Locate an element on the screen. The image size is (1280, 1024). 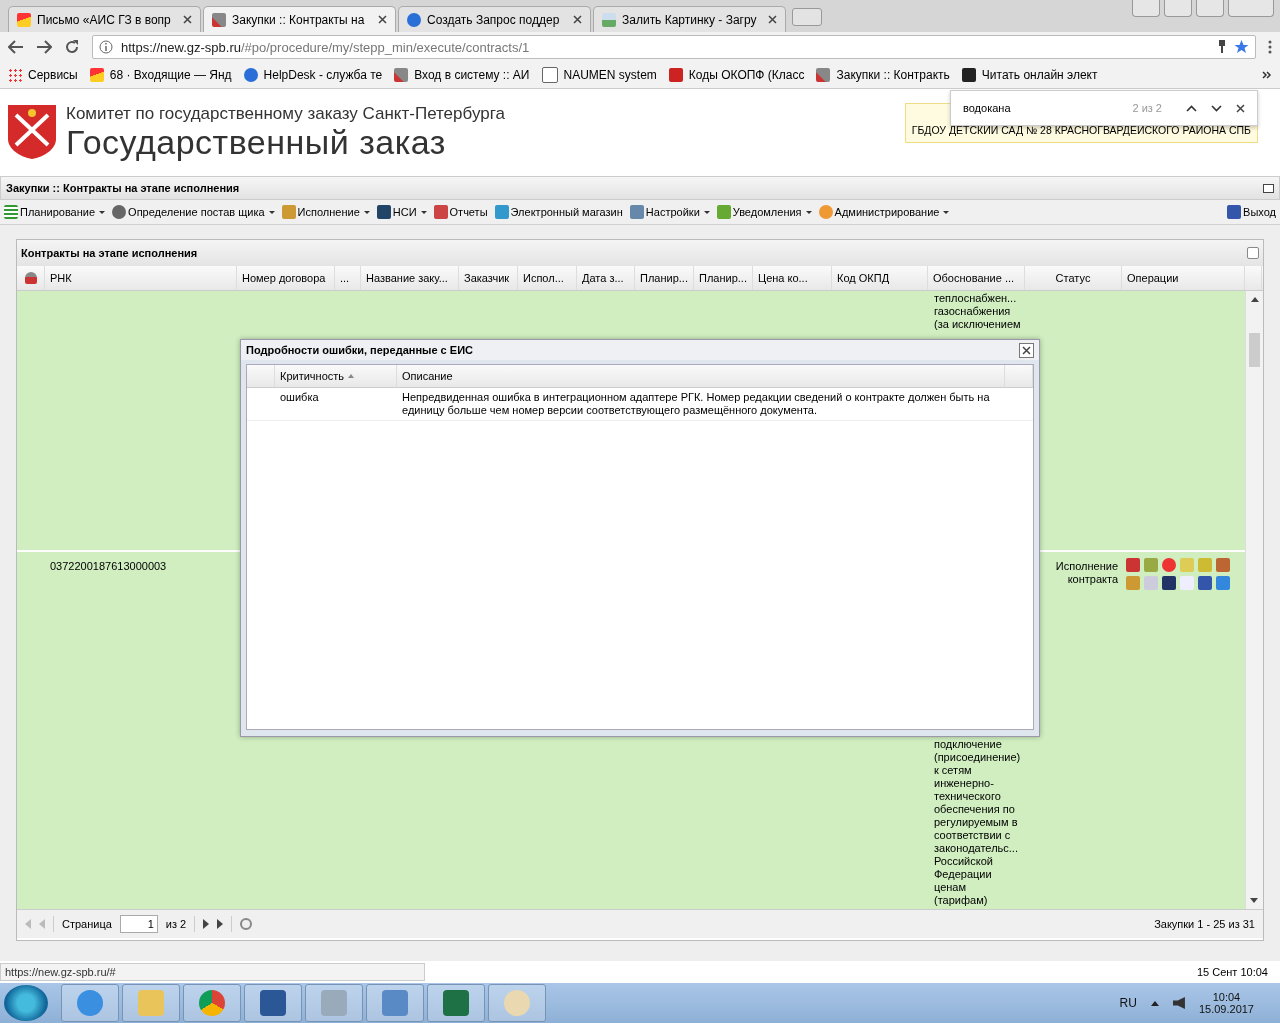
next-icon is located at coordinates (1216, 108).